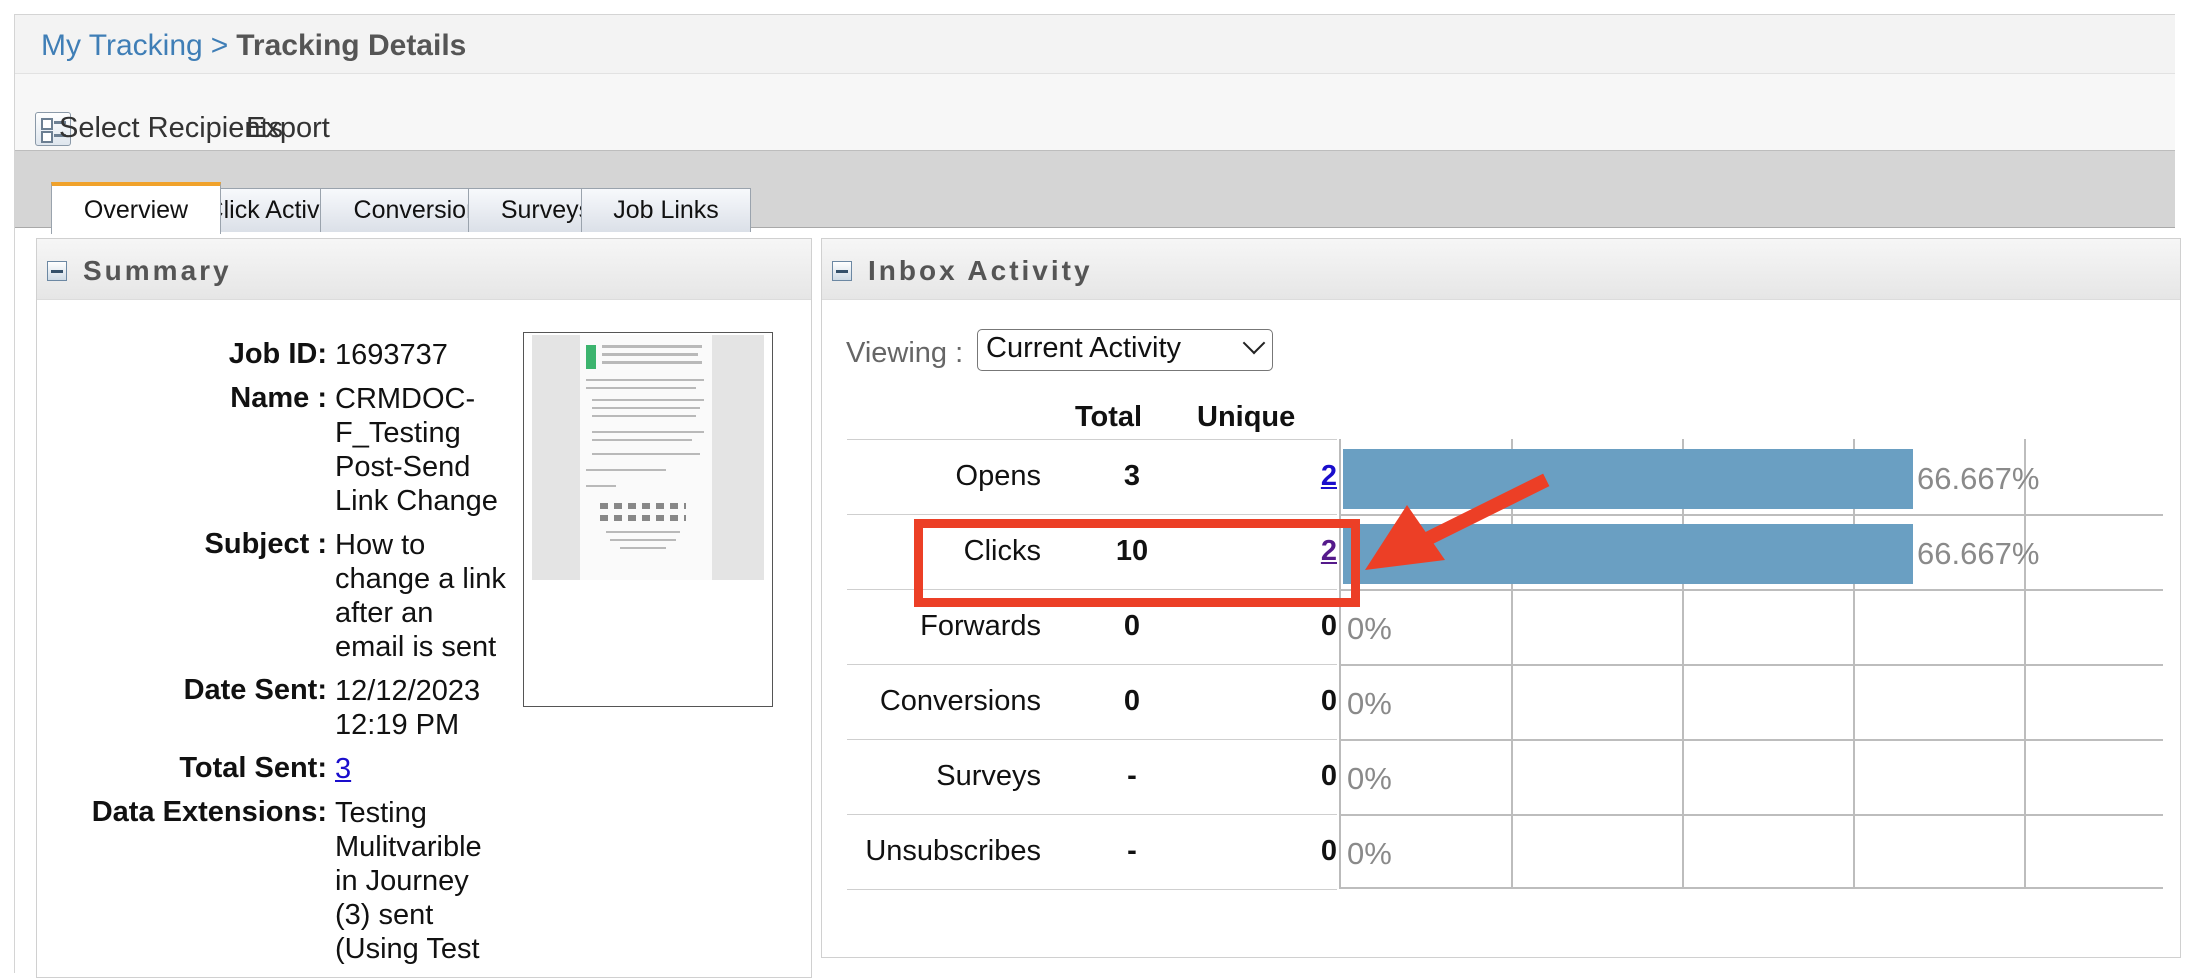 This screenshot has height=978, width=2188. I want to click on inbox-activity-collapse-icon, so click(842, 271).